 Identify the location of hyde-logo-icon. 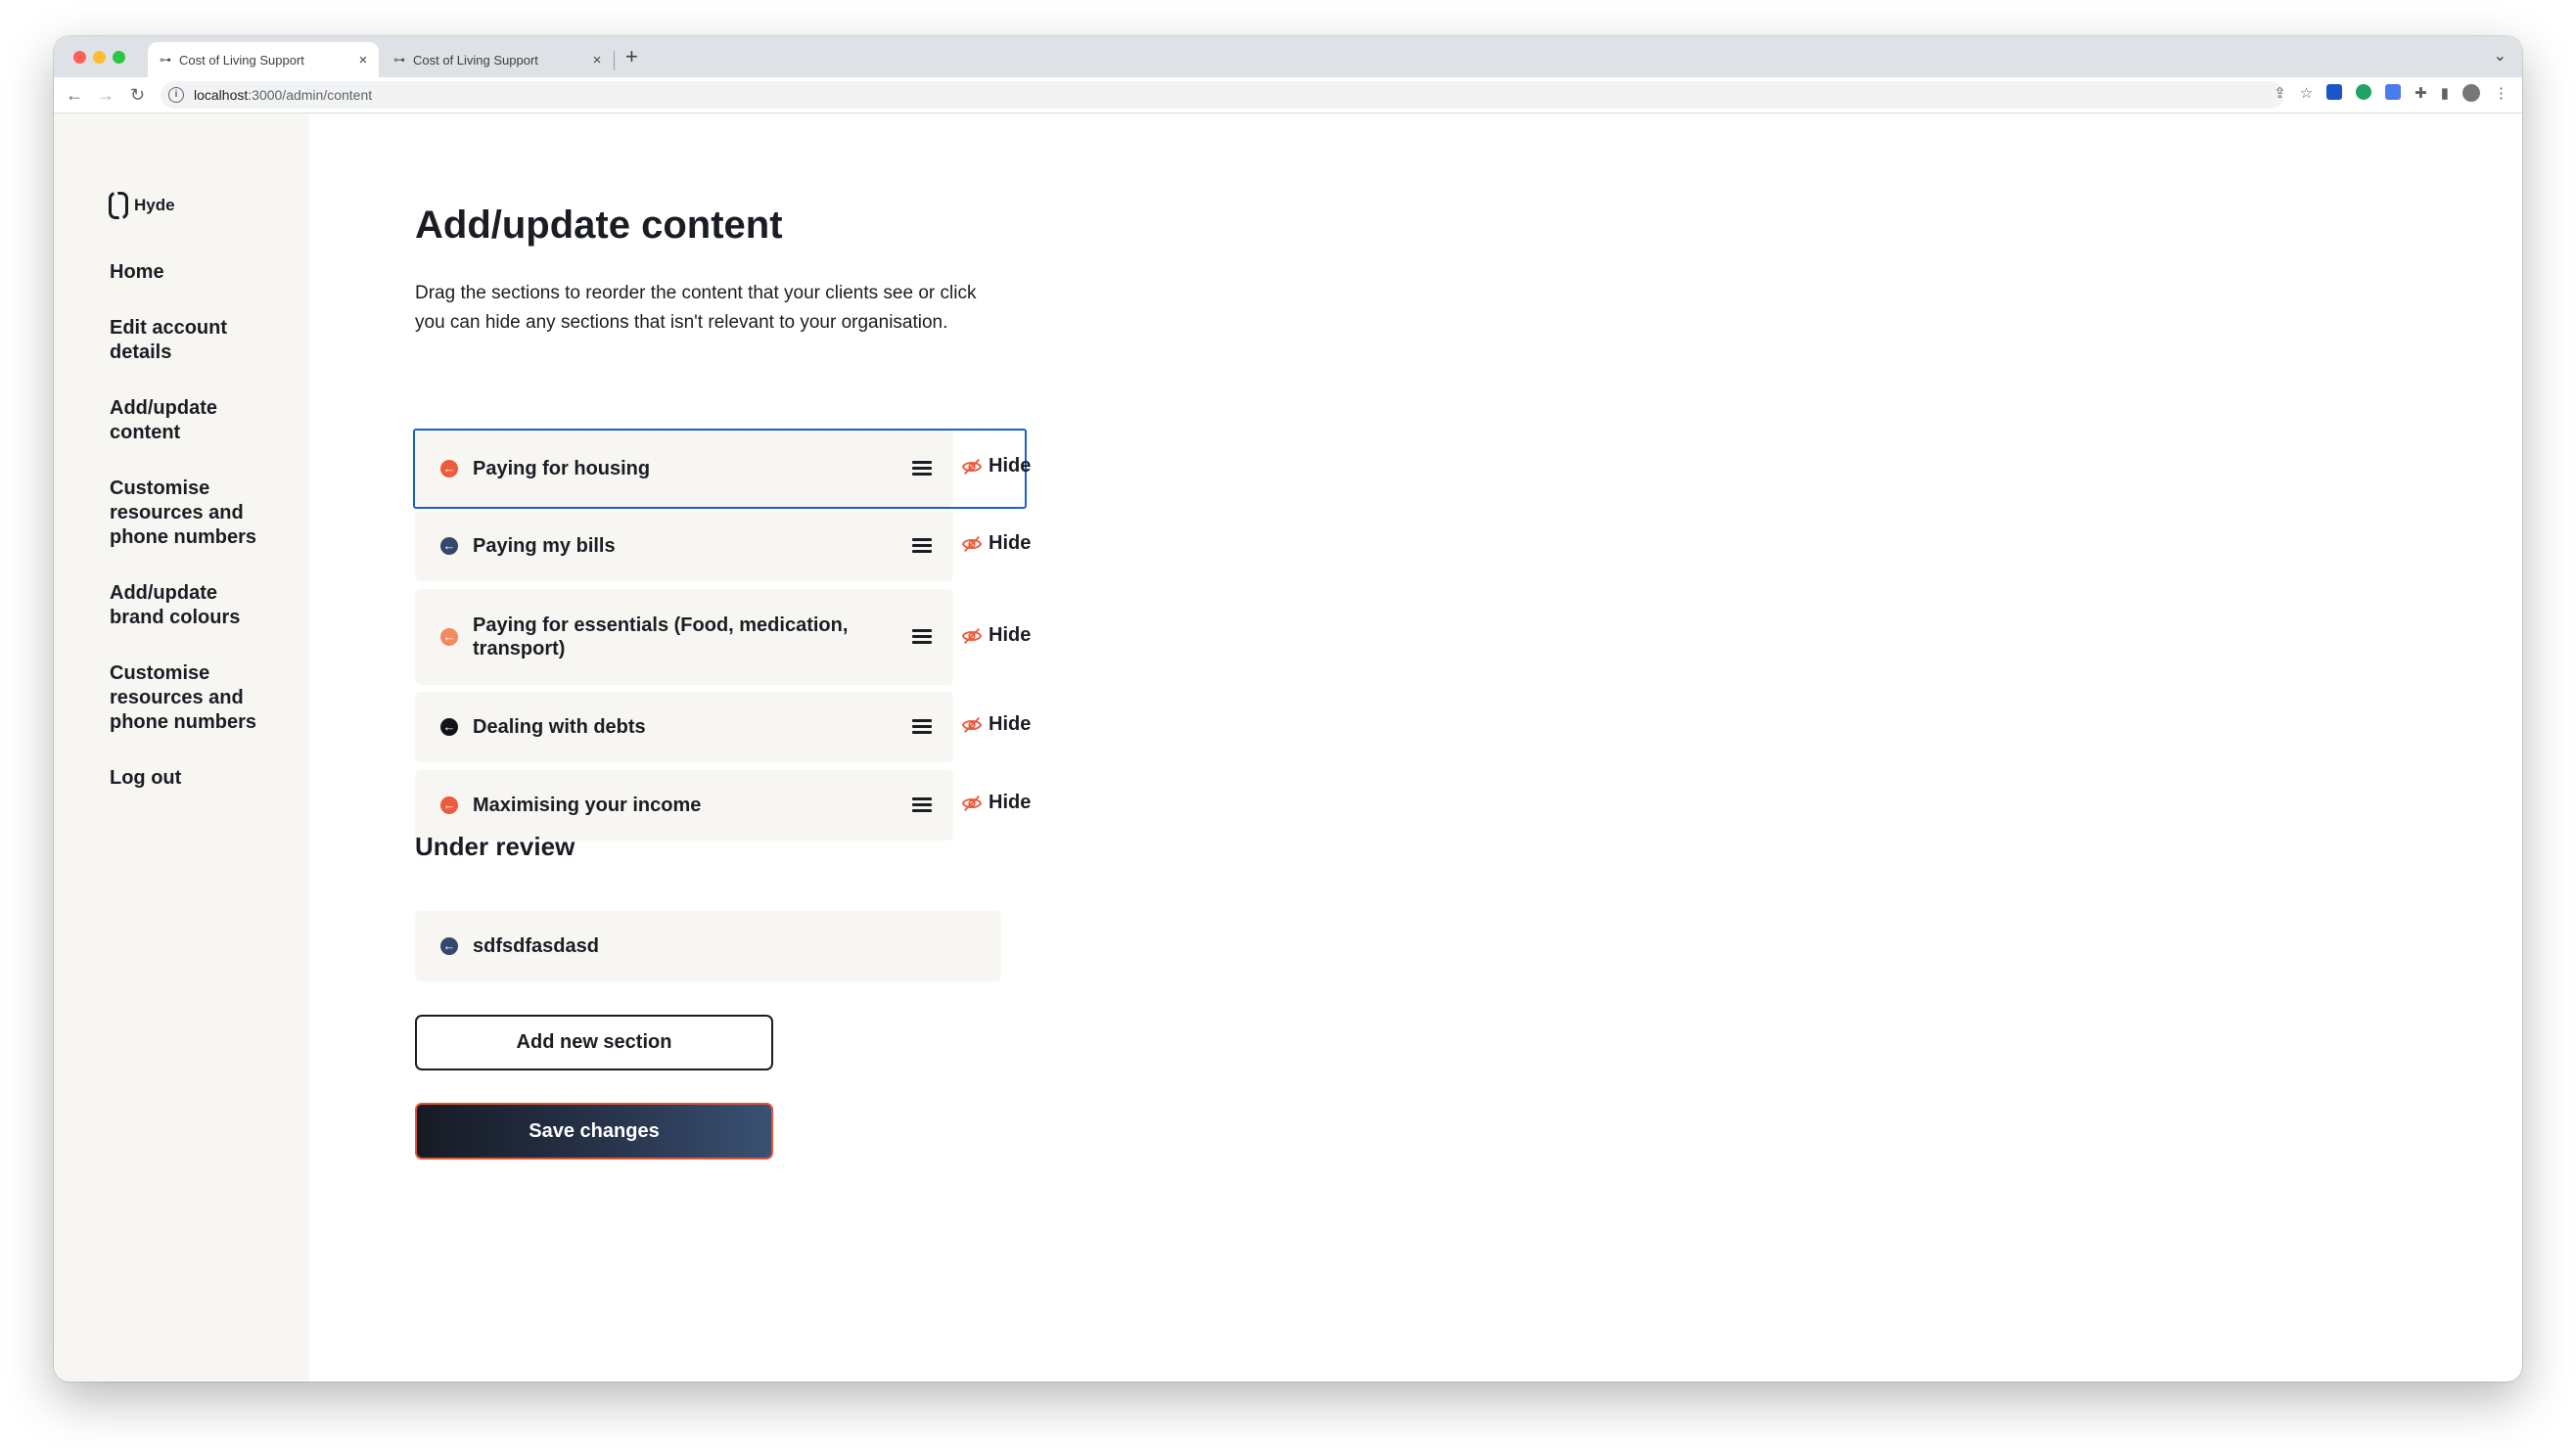
(118, 205).